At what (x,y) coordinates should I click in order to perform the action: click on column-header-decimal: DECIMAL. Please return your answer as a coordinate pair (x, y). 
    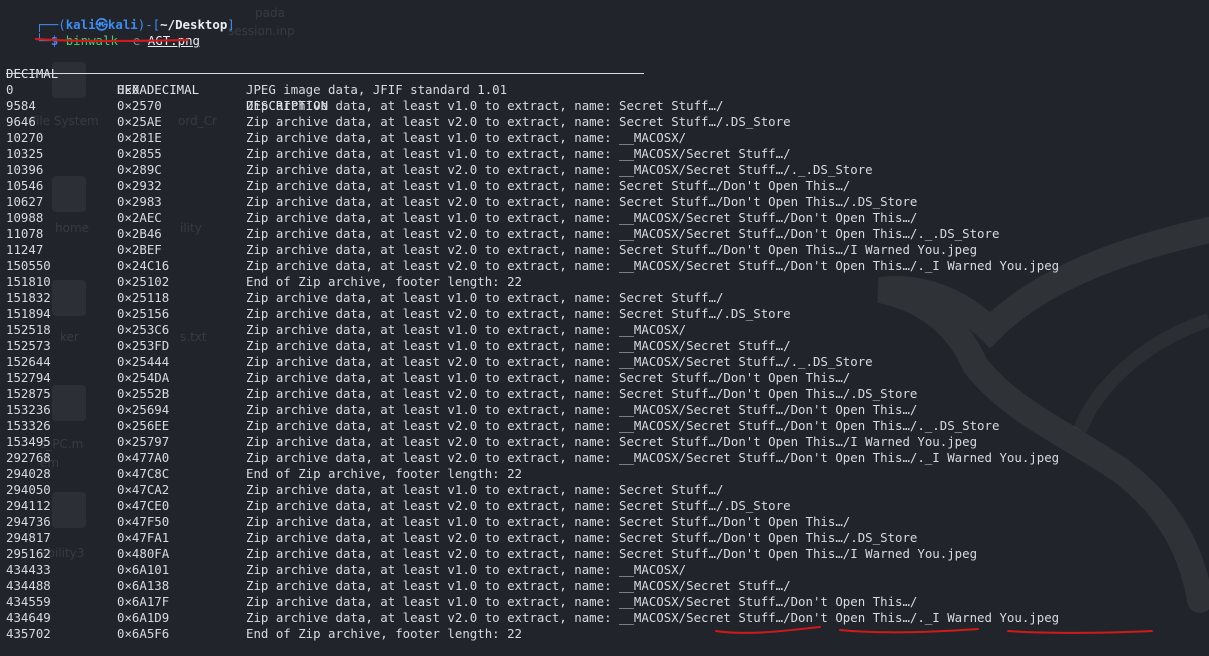
    Looking at the image, I should click on (32, 73).